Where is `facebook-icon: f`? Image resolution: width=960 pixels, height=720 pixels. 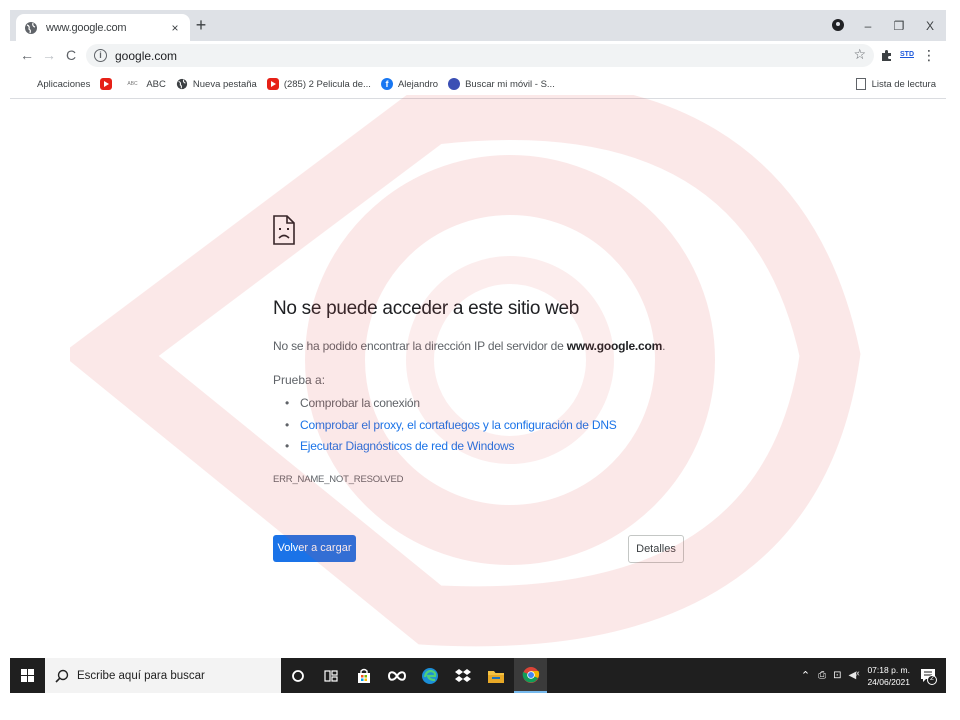
facebook-icon: f is located at coordinates (386, 84).